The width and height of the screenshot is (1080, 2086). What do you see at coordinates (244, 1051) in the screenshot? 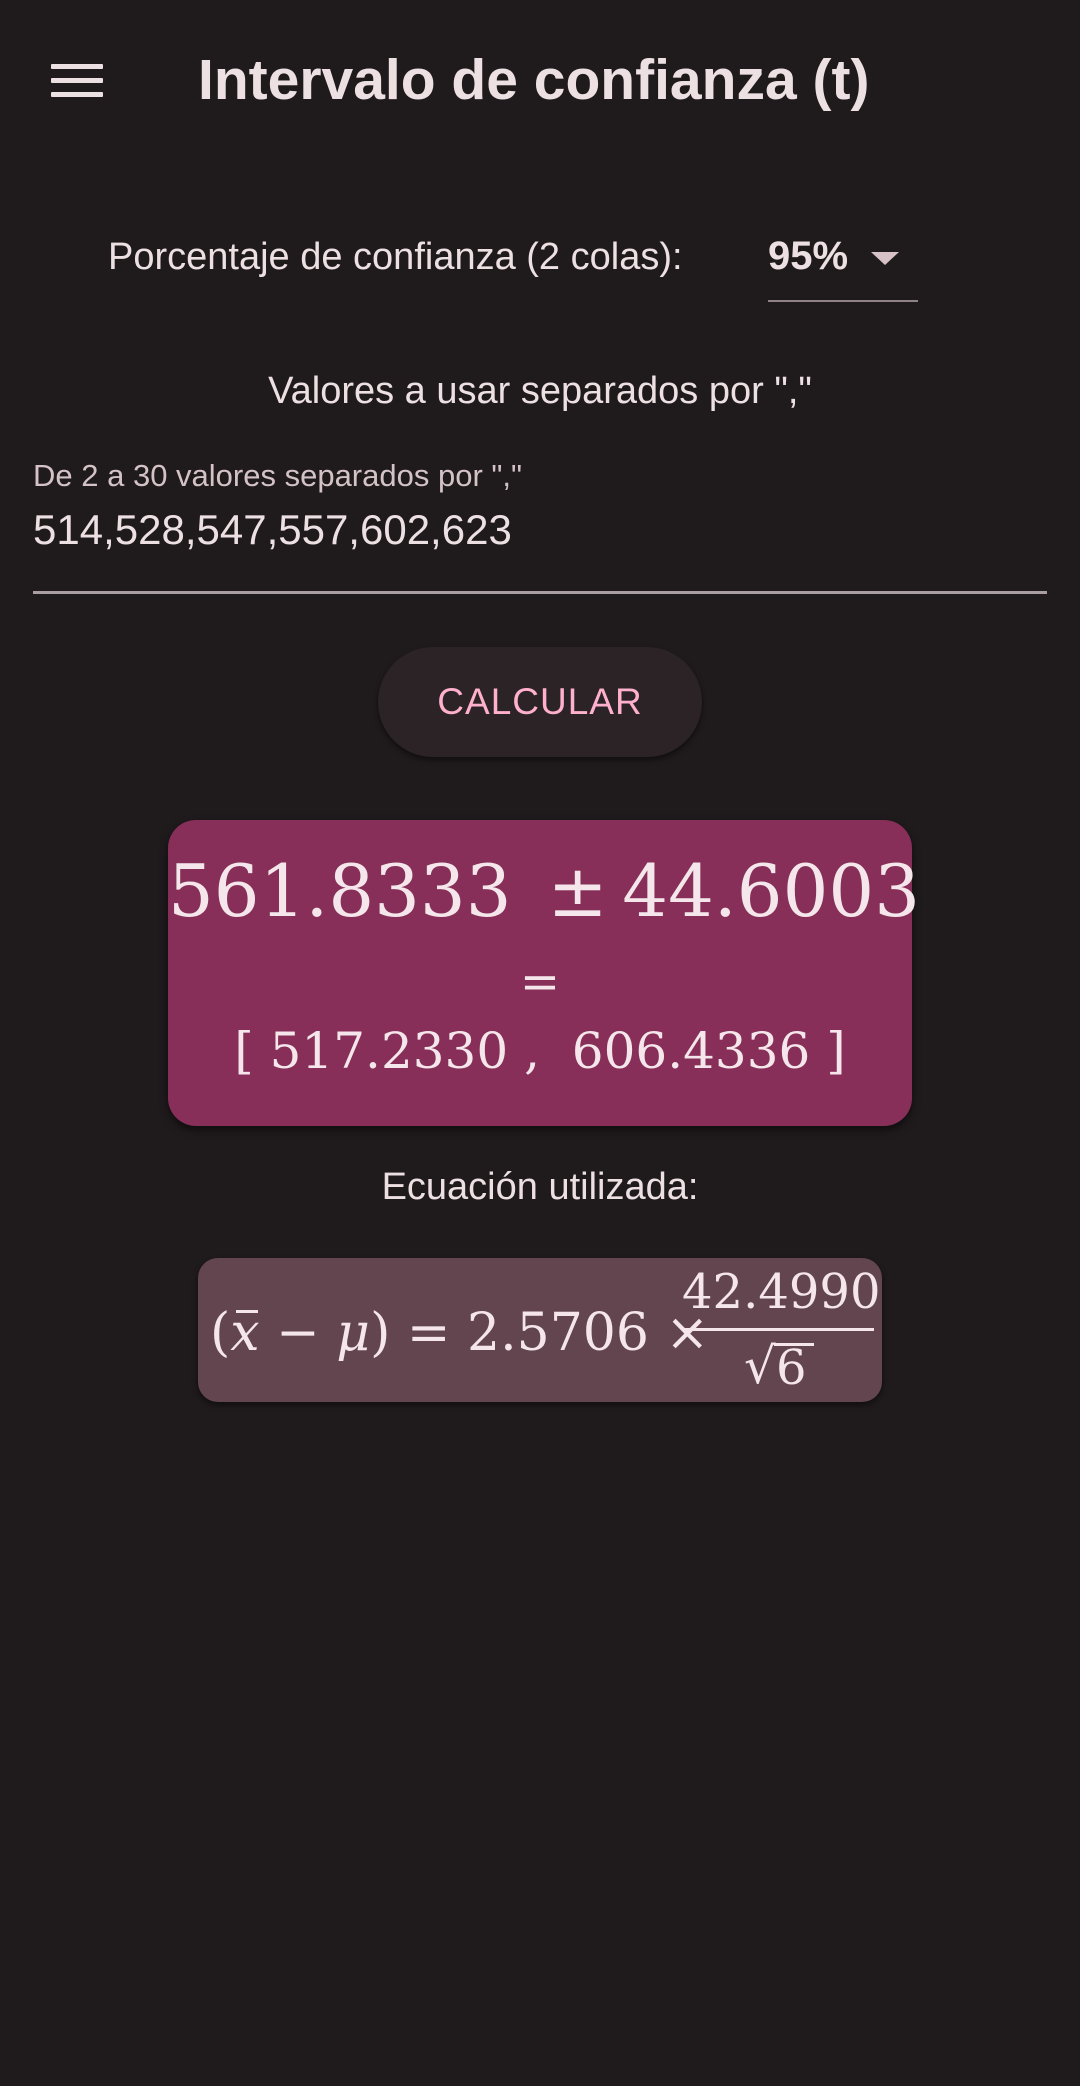
I see `interval-open-bracket: [` at bounding box center [244, 1051].